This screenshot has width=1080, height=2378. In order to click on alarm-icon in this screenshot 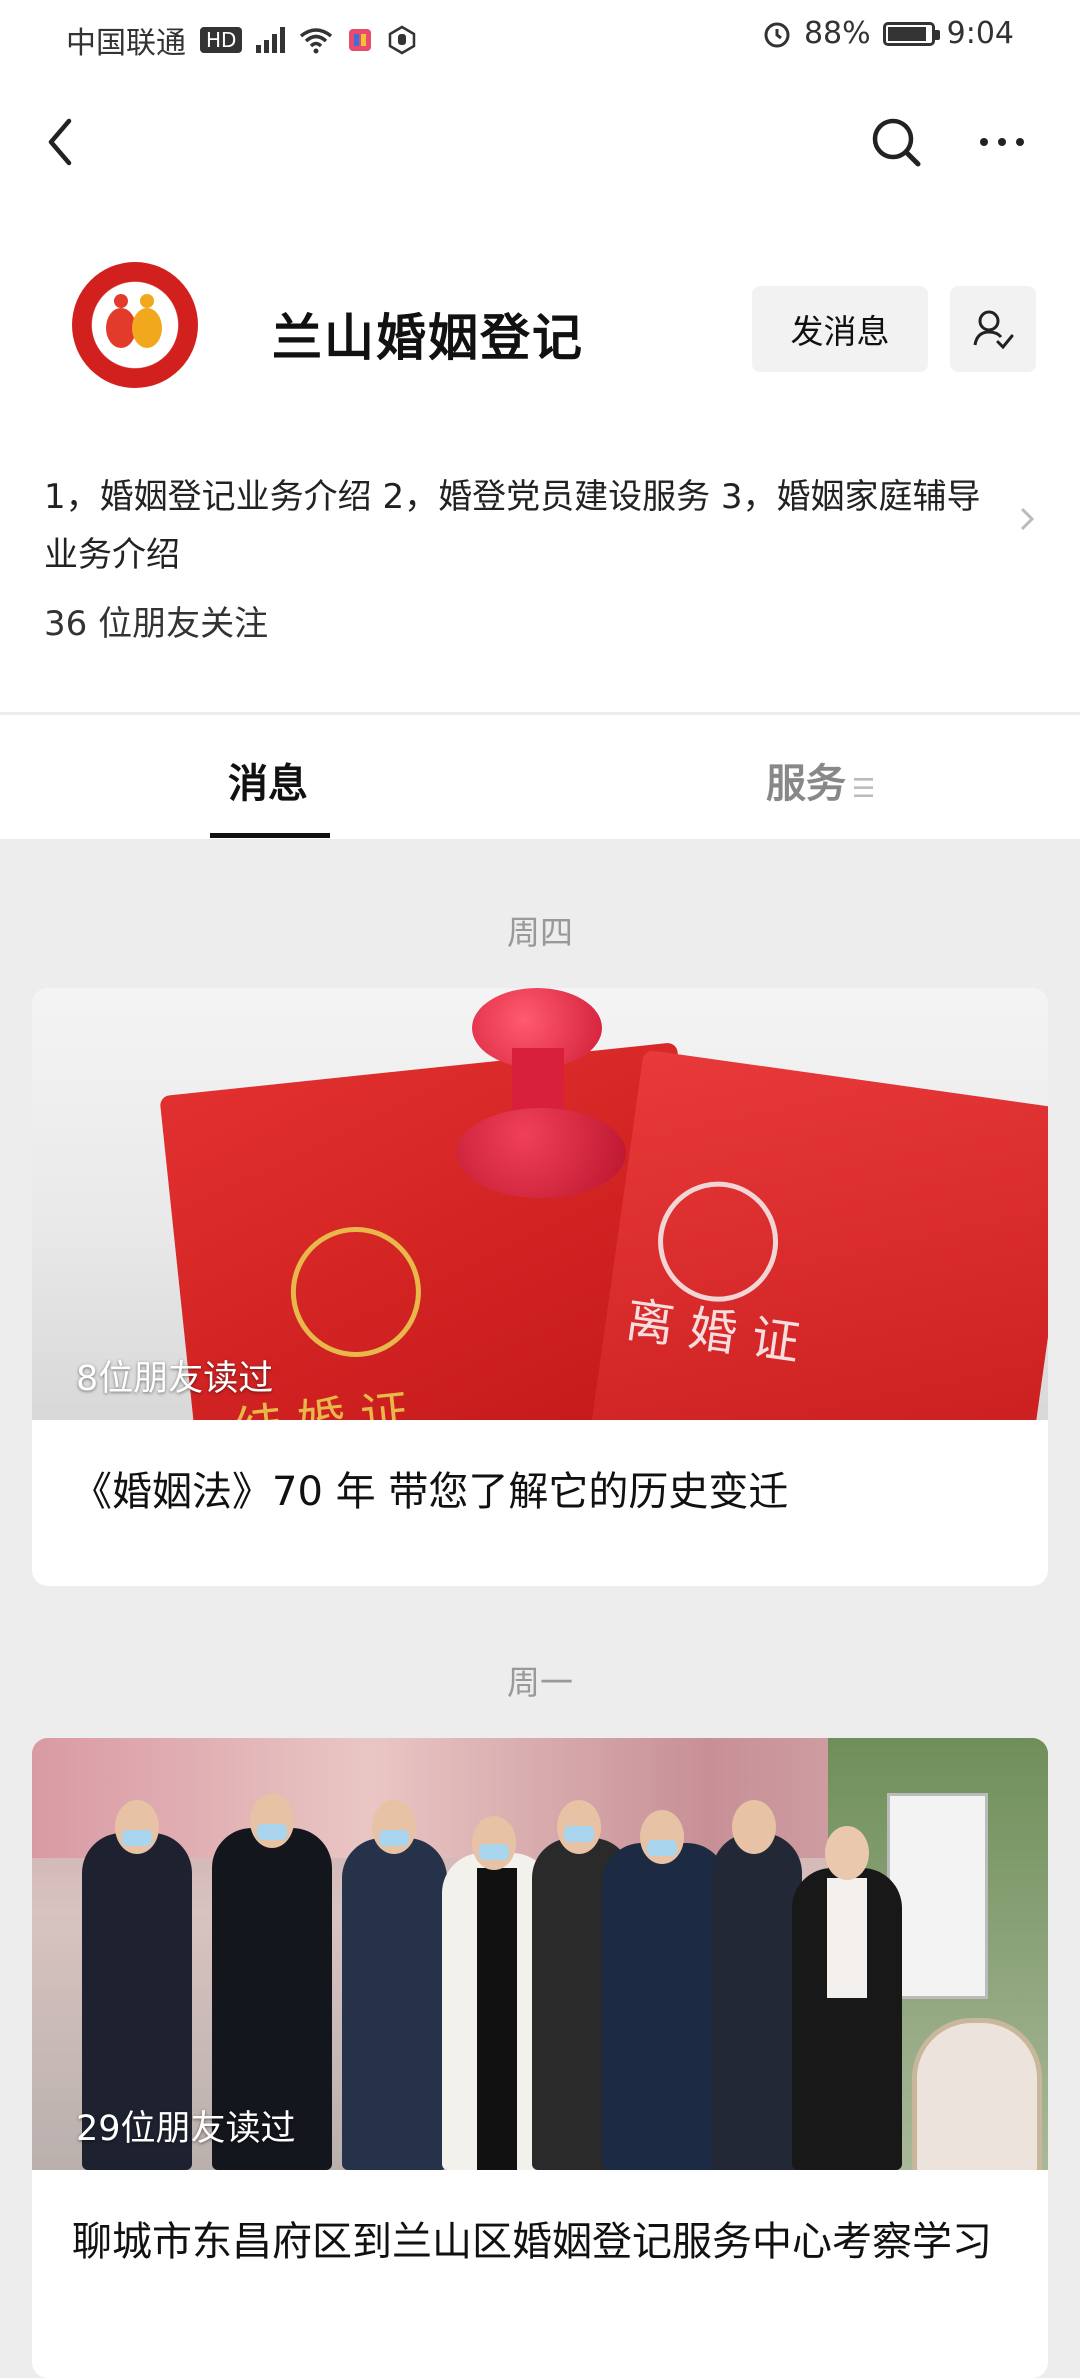, I will do `click(777, 34)`.